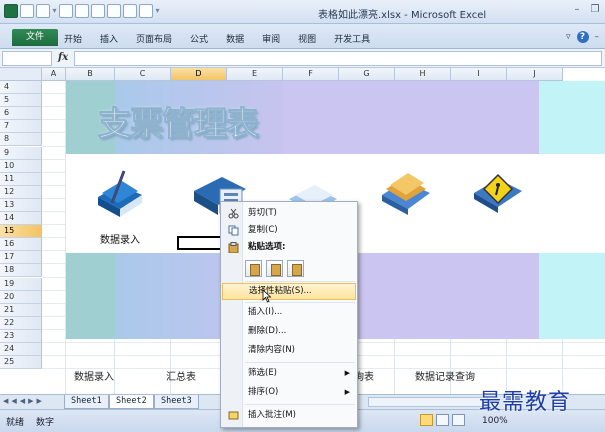 Image resolution: width=605 pixels, height=432 pixels. I want to click on name-box, so click(27, 58).